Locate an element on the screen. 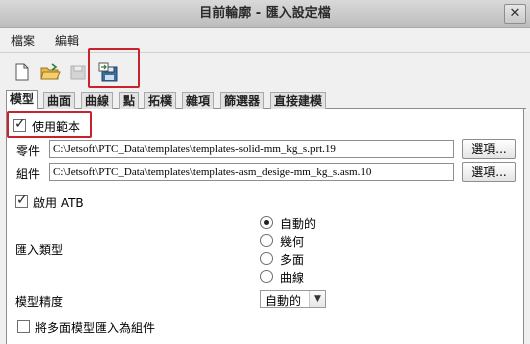  use-template-highlight-box is located at coordinates (49, 124).